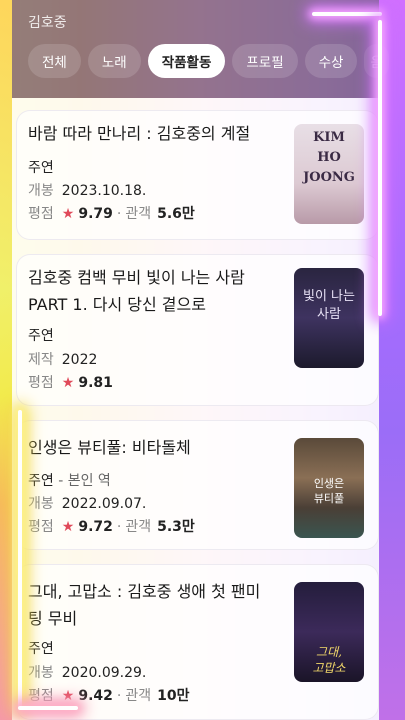  Describe the element at coordinates (47, 23) in the screenshot. I see `query-title: 김호중` at that location.